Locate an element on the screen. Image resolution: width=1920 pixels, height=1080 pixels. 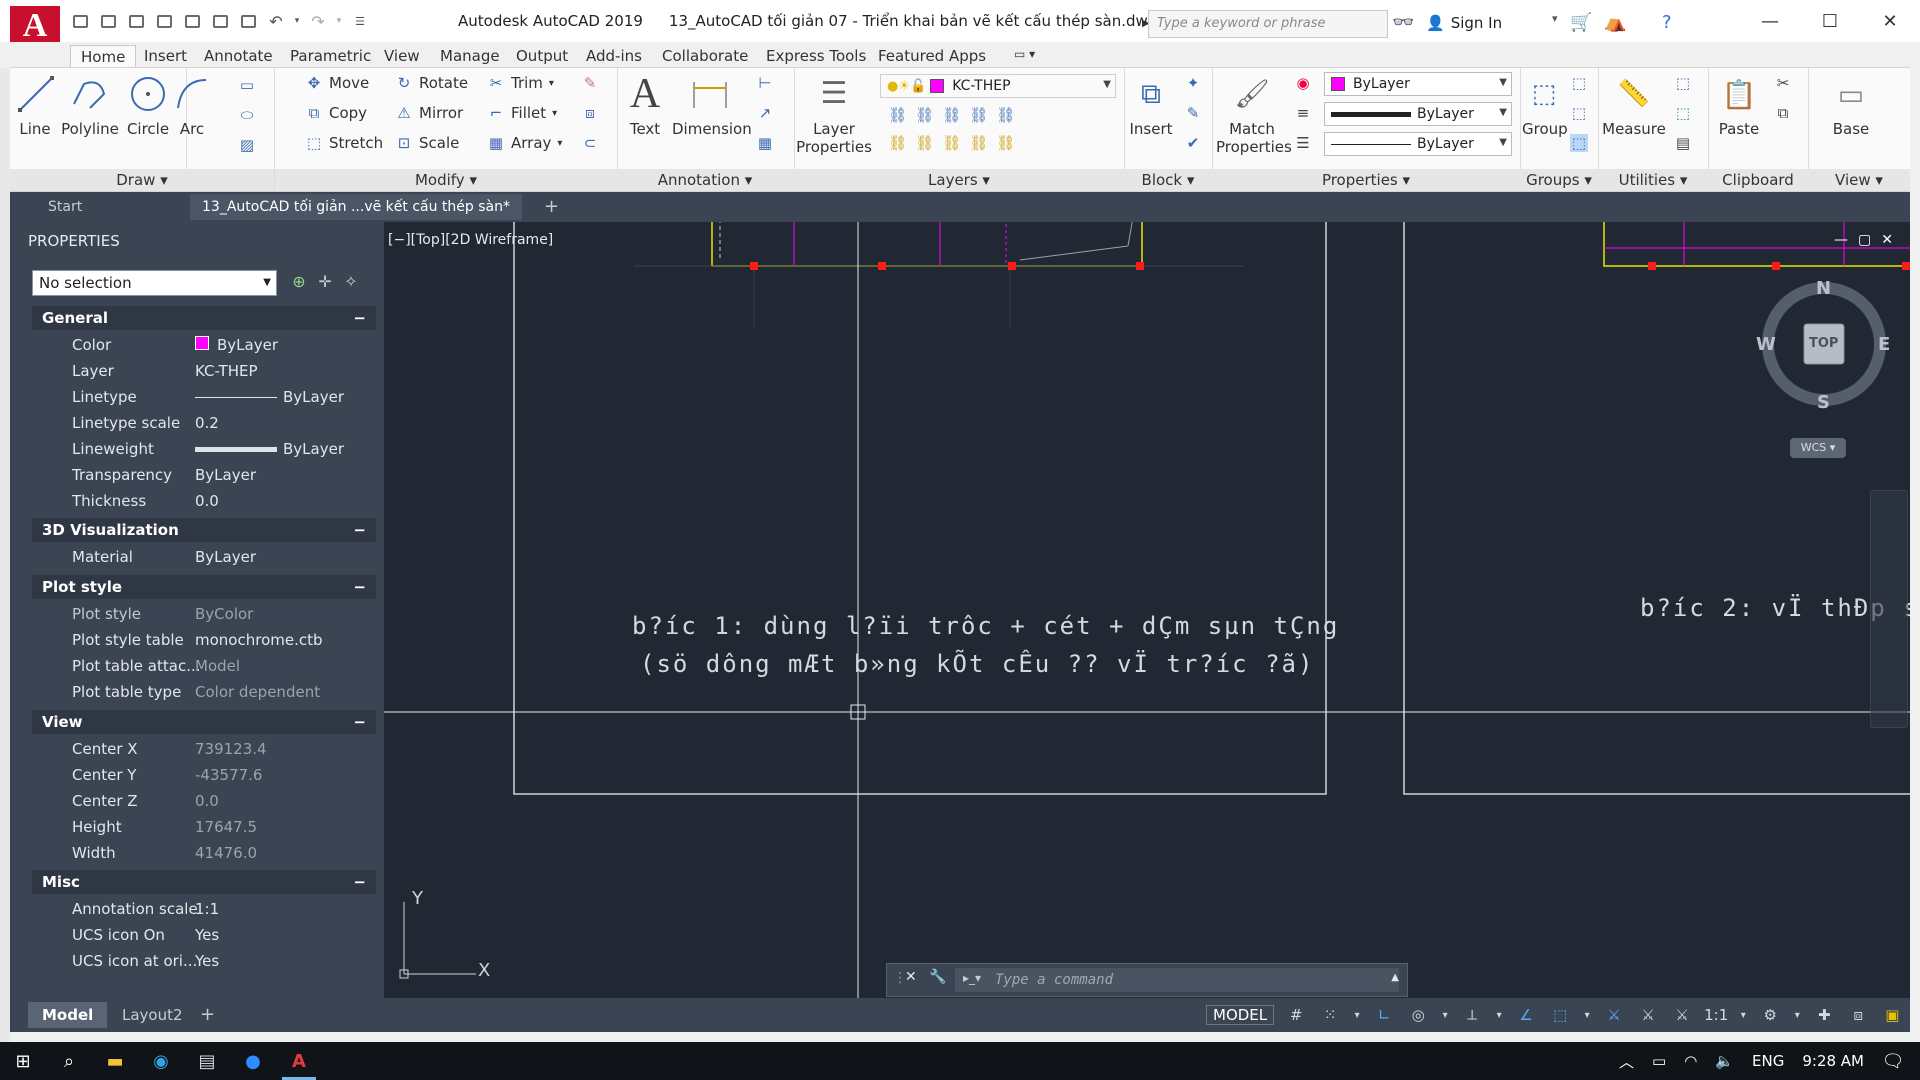
redo-icon: ↷ is located at coordinates (318, 21).